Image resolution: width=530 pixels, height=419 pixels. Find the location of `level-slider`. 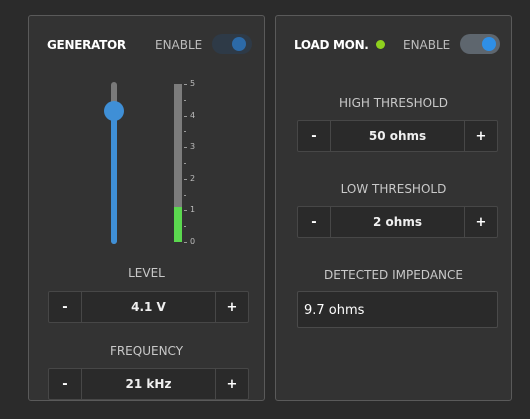

level-slider is located at coordinates (114, 163).